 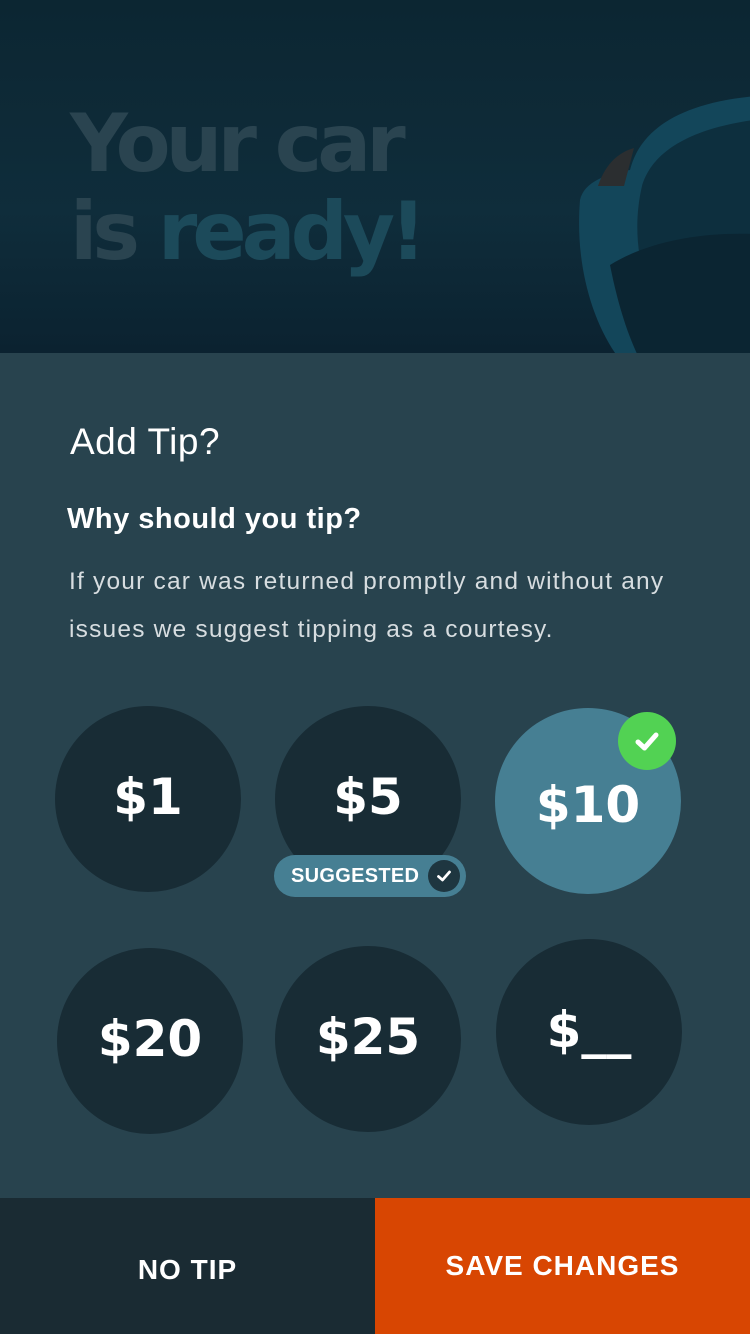 I want to click on hero-title: Your car is ready!, so click(x=248, y=187).